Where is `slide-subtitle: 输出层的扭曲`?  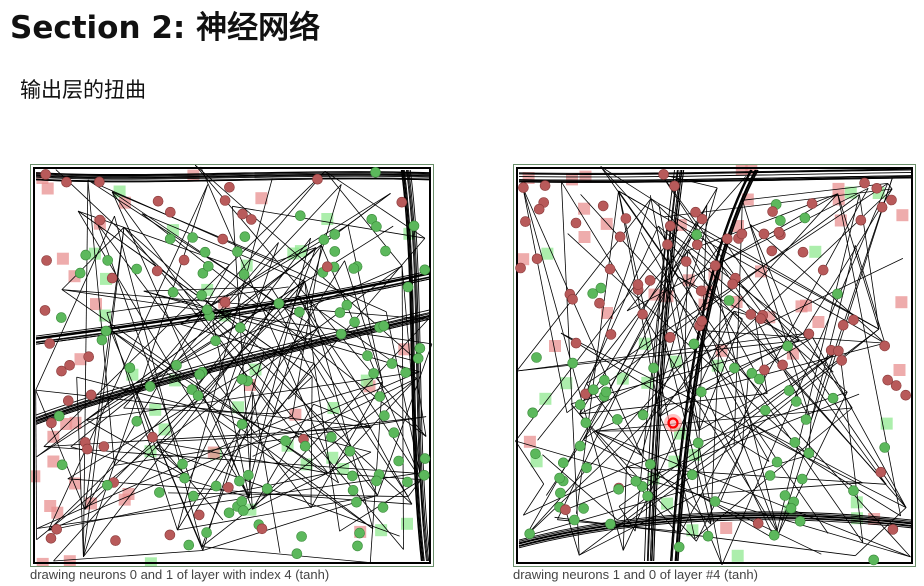 slide-subtitle: 输出层的扭曲 is located at coordinates (83, 90).